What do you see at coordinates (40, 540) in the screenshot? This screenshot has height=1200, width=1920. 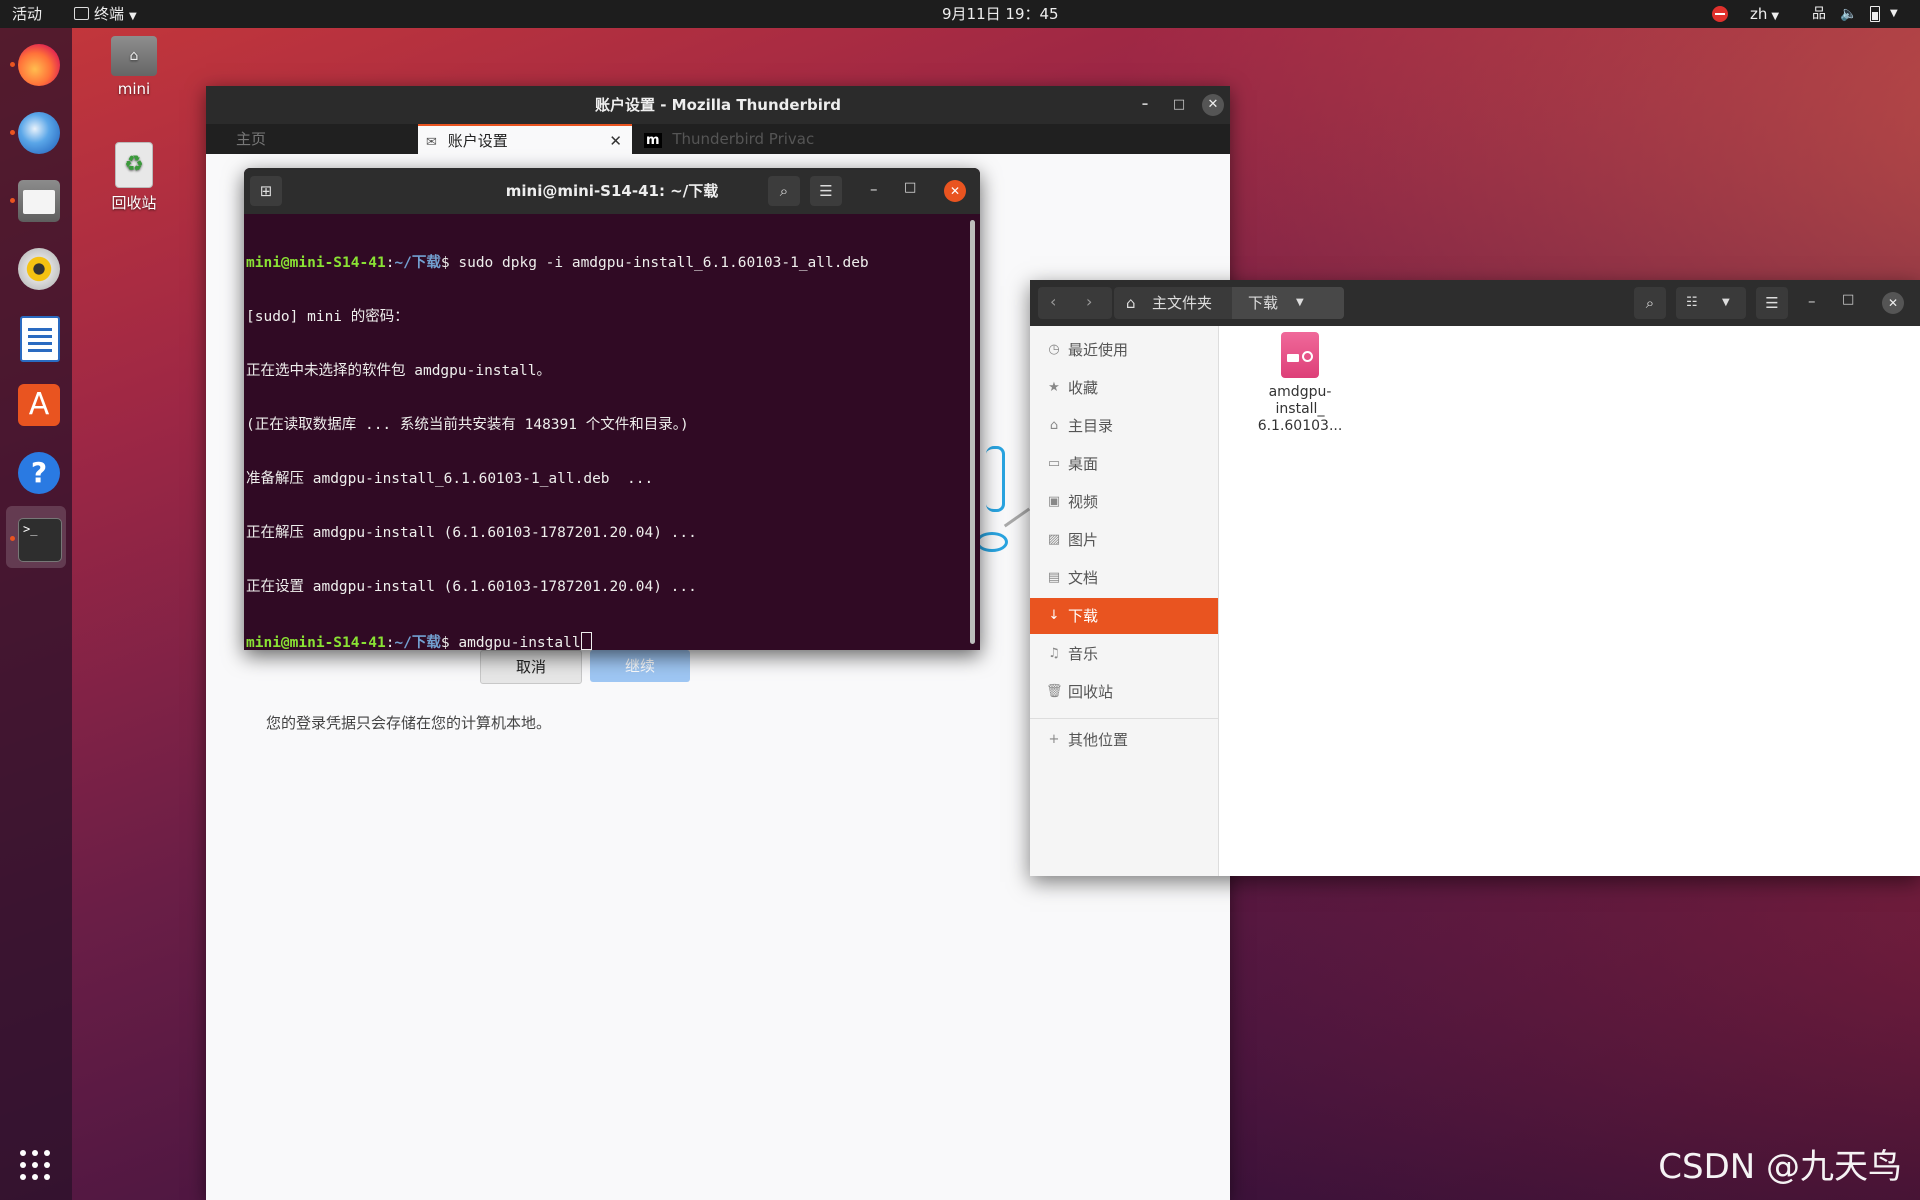 I see `terminal-icon: >_` at bounding box center [40, 540].